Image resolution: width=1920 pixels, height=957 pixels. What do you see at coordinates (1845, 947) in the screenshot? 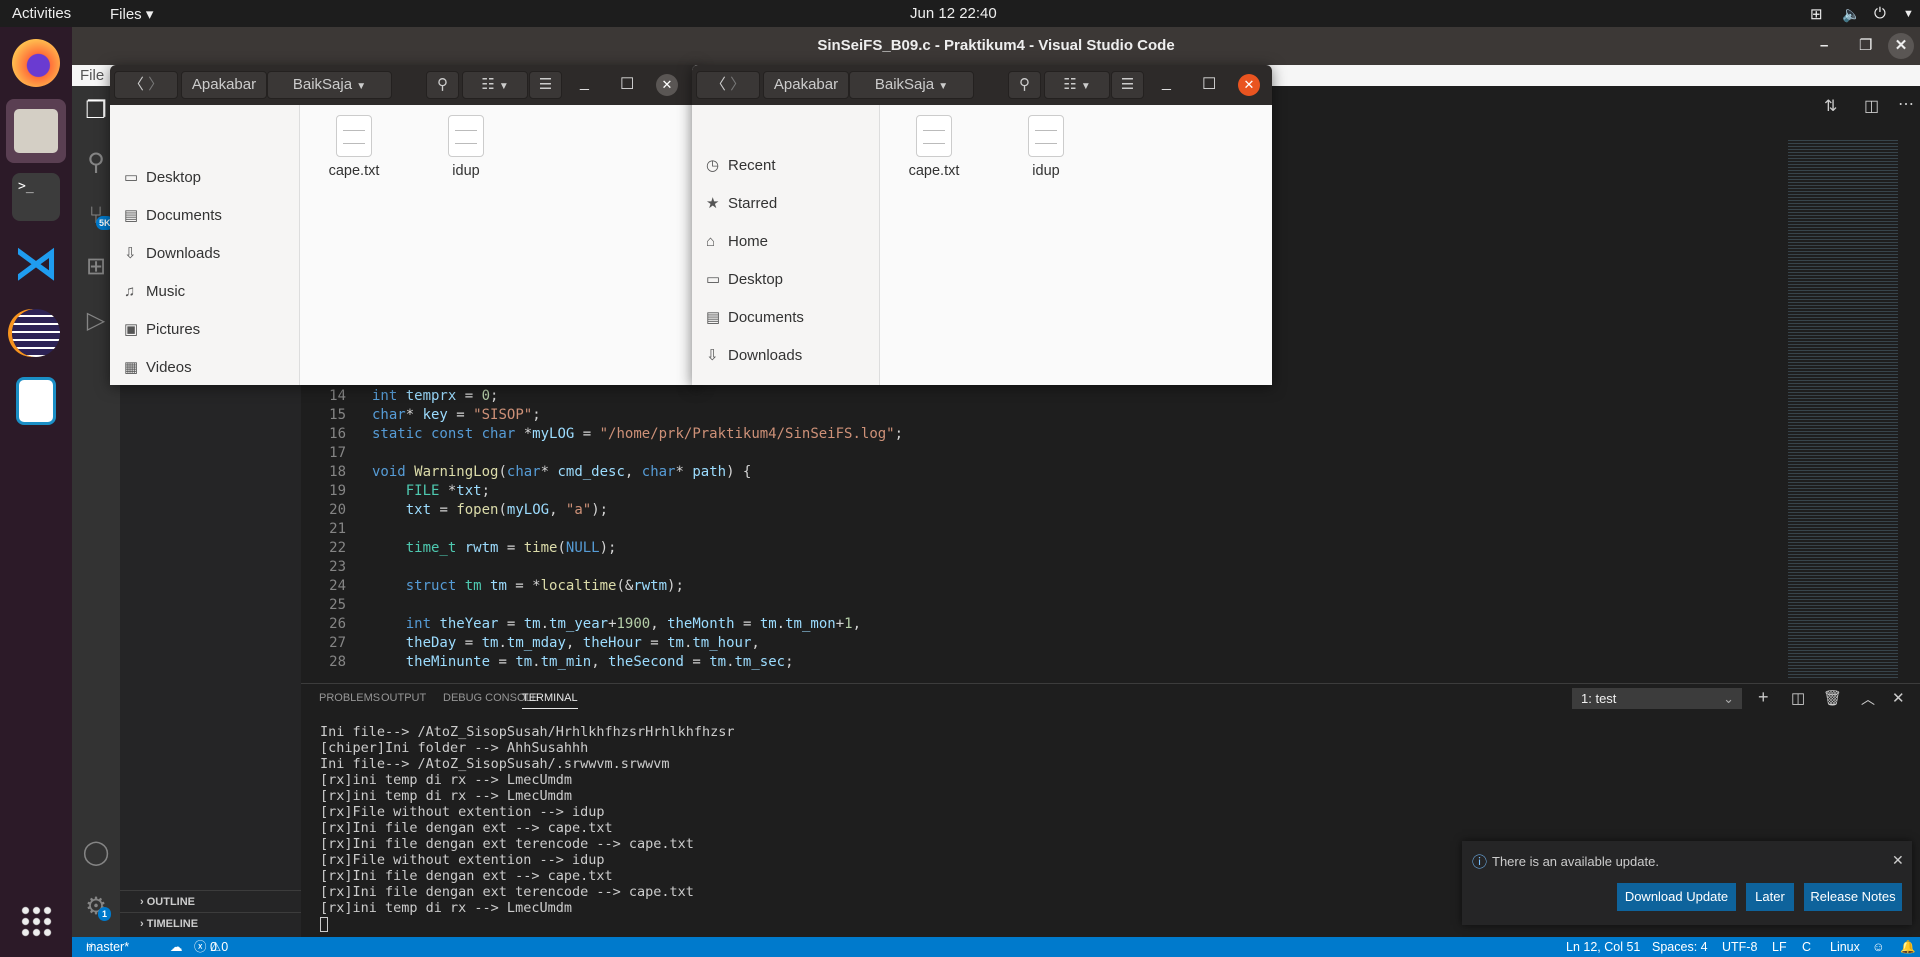
I see `platform: Linux` at bounding box center [1845, 947].